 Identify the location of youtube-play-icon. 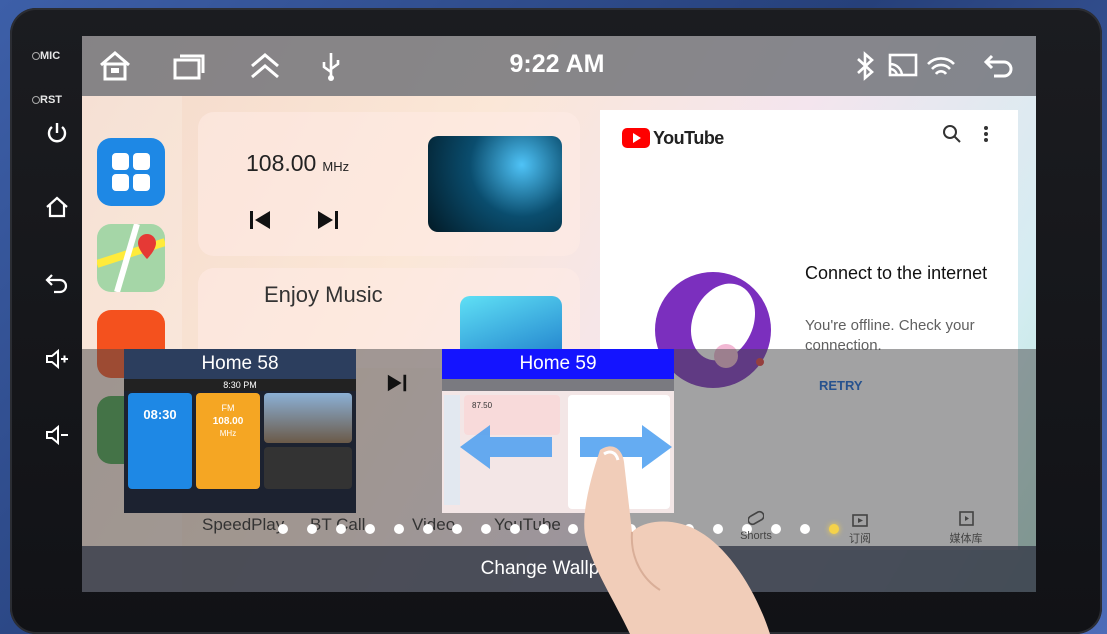
(636, 138).